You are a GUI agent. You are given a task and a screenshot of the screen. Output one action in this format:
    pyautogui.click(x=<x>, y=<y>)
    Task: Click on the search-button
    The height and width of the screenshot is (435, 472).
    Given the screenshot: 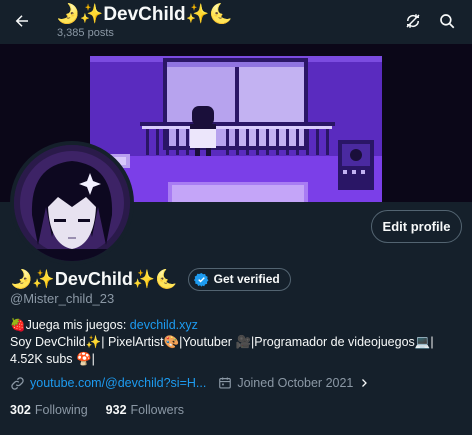 What is the action you would take?
    pyautogui.click(x=447, y=21)
    